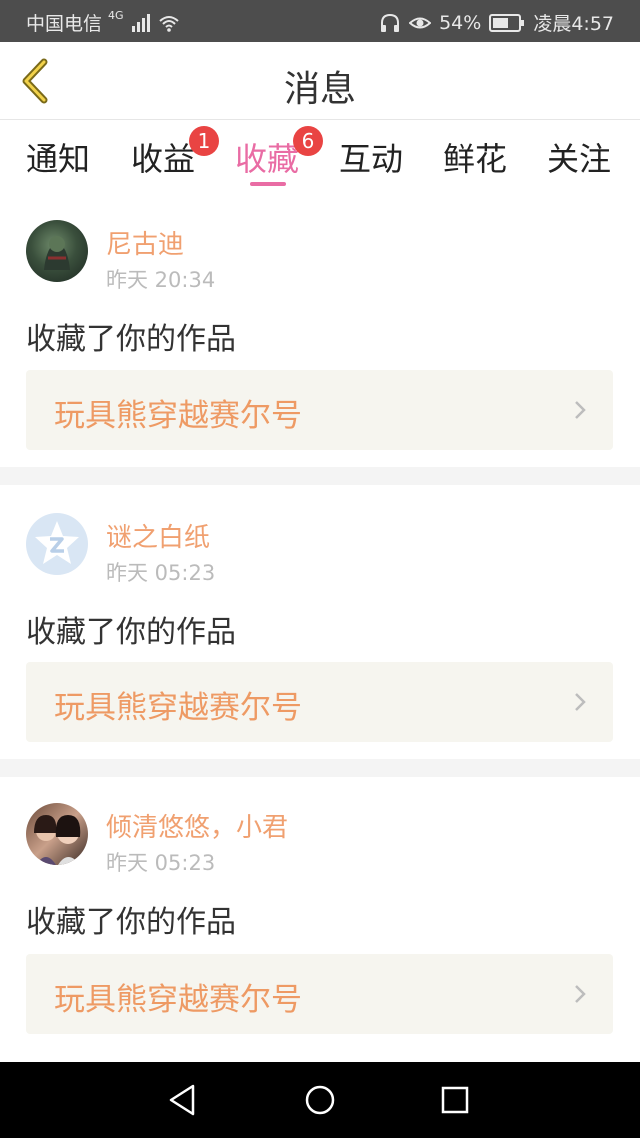 The height and width of the screenshot is (1138, 640). I want to click on app-header: 消息, so click(320, 81).